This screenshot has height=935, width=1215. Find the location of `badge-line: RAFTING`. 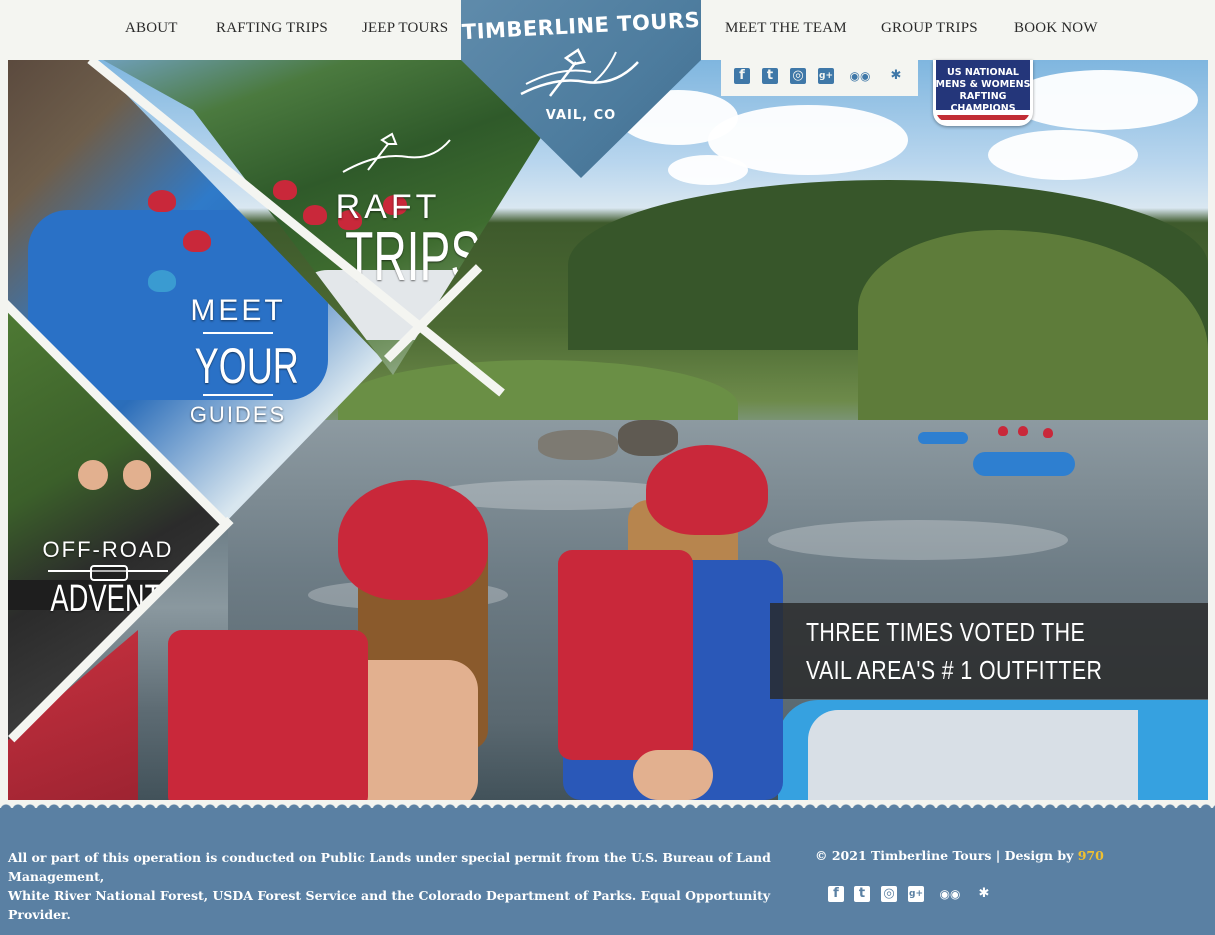

badge-line: RAFTING is located at coordinates (983, 96).